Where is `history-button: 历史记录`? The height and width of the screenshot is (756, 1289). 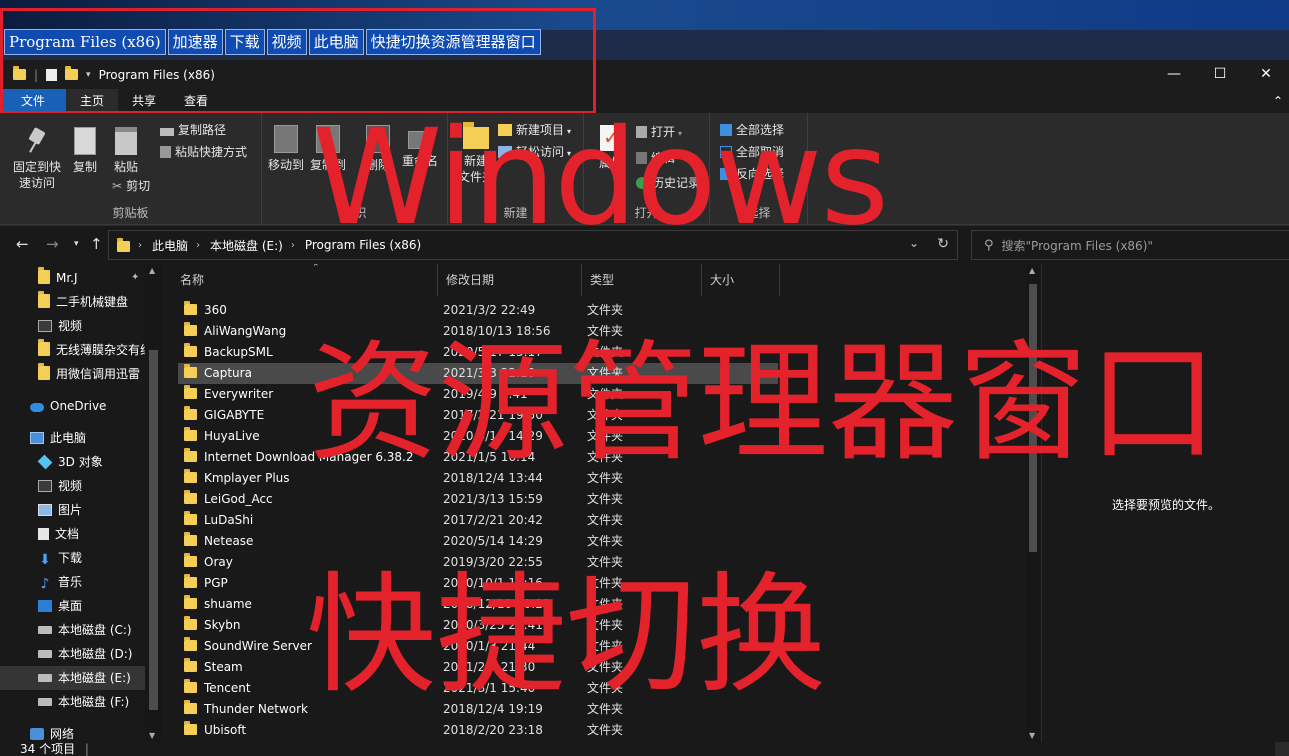 history-button: 历史记录 is located at coordinates (668, 183).